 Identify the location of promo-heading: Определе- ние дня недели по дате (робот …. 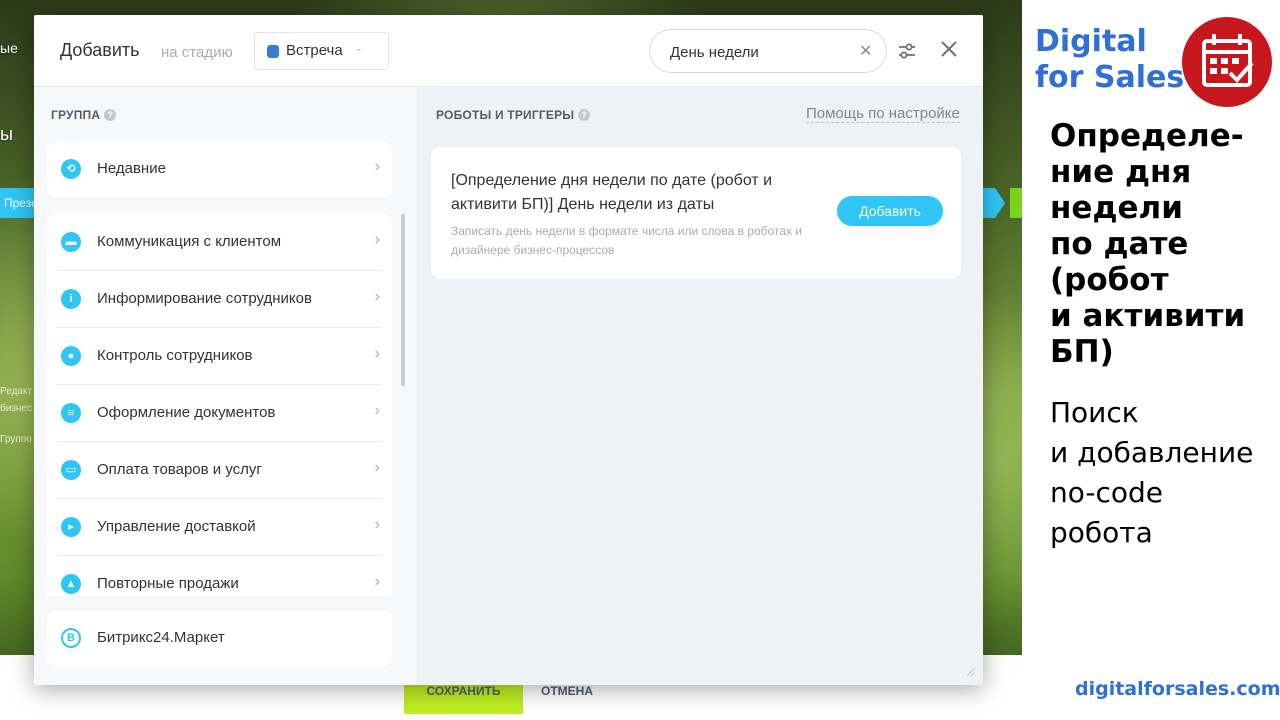
(1162, 244).